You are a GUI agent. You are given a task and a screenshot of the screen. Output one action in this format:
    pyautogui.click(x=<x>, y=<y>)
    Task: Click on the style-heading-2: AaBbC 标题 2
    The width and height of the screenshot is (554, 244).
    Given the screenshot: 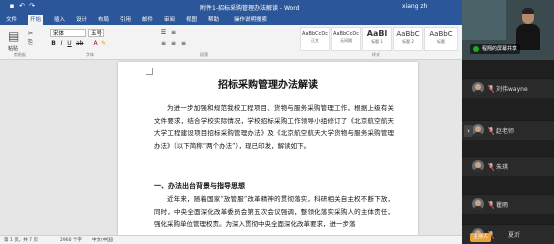 What is the action you would take?
    pyautogui.click(x=408, y=39)
    